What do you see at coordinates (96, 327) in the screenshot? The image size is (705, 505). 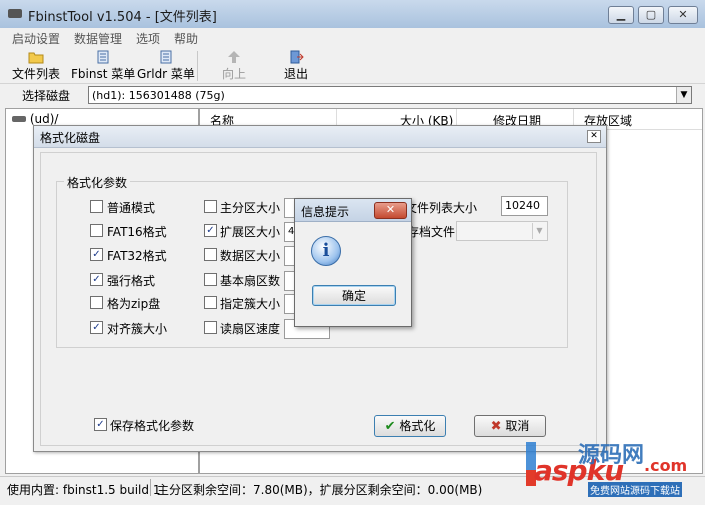 I see `checkbox-align-cluster-box: ✓` at bounding box center [96, 327].